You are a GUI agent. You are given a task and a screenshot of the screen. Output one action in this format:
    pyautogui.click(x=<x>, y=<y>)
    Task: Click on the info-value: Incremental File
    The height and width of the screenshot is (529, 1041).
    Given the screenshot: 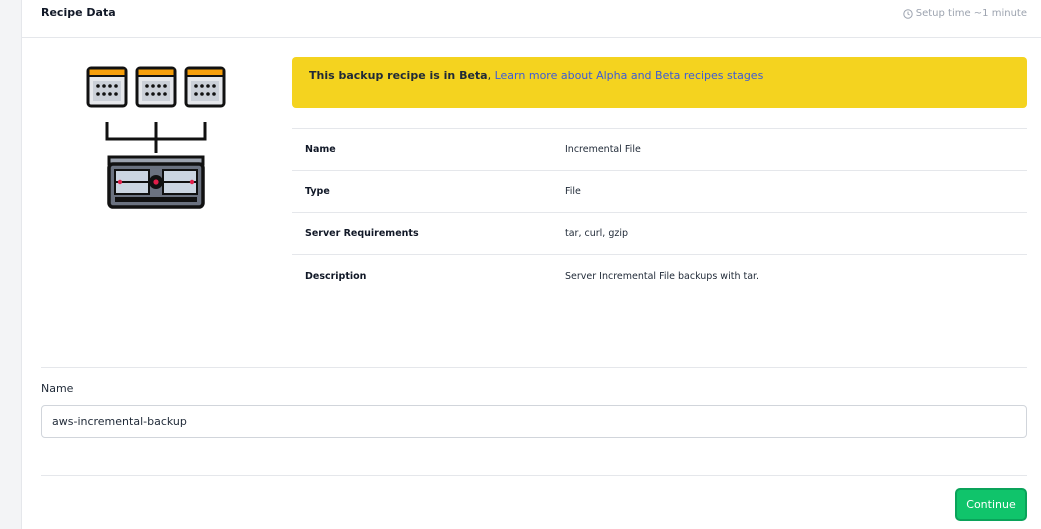 What is the action you would take?
    pyautogui.click(x=603, y=149)
    